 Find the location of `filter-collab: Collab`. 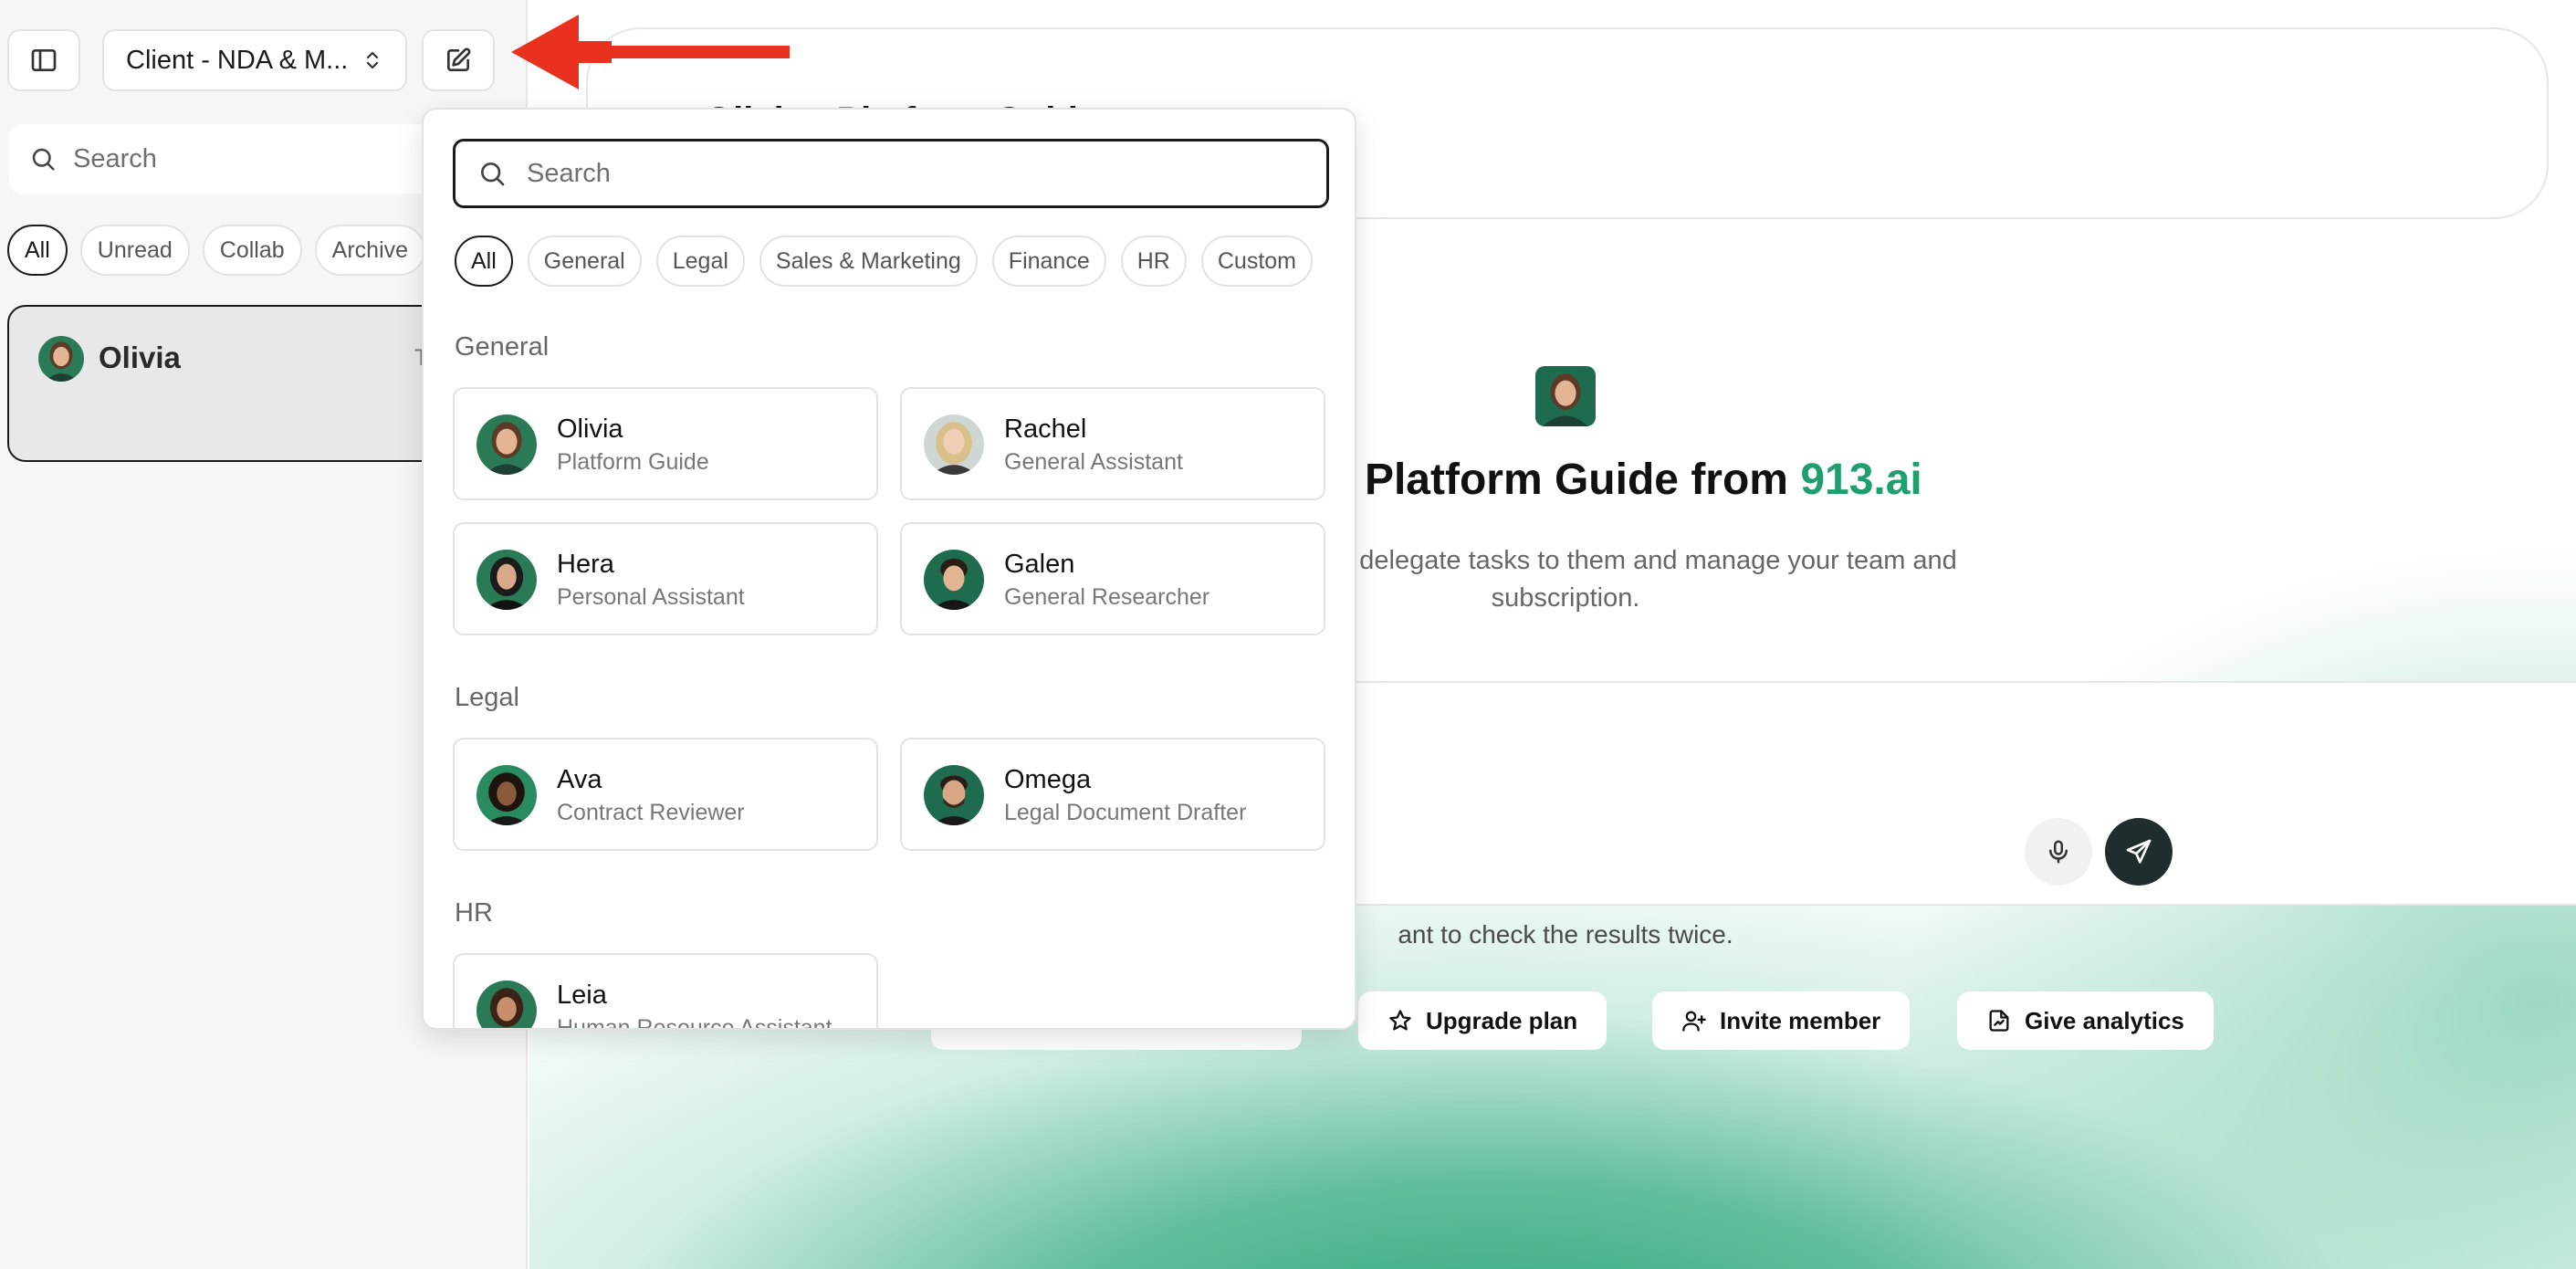

filter-collab: Collab is located at coordinates (252, 250).